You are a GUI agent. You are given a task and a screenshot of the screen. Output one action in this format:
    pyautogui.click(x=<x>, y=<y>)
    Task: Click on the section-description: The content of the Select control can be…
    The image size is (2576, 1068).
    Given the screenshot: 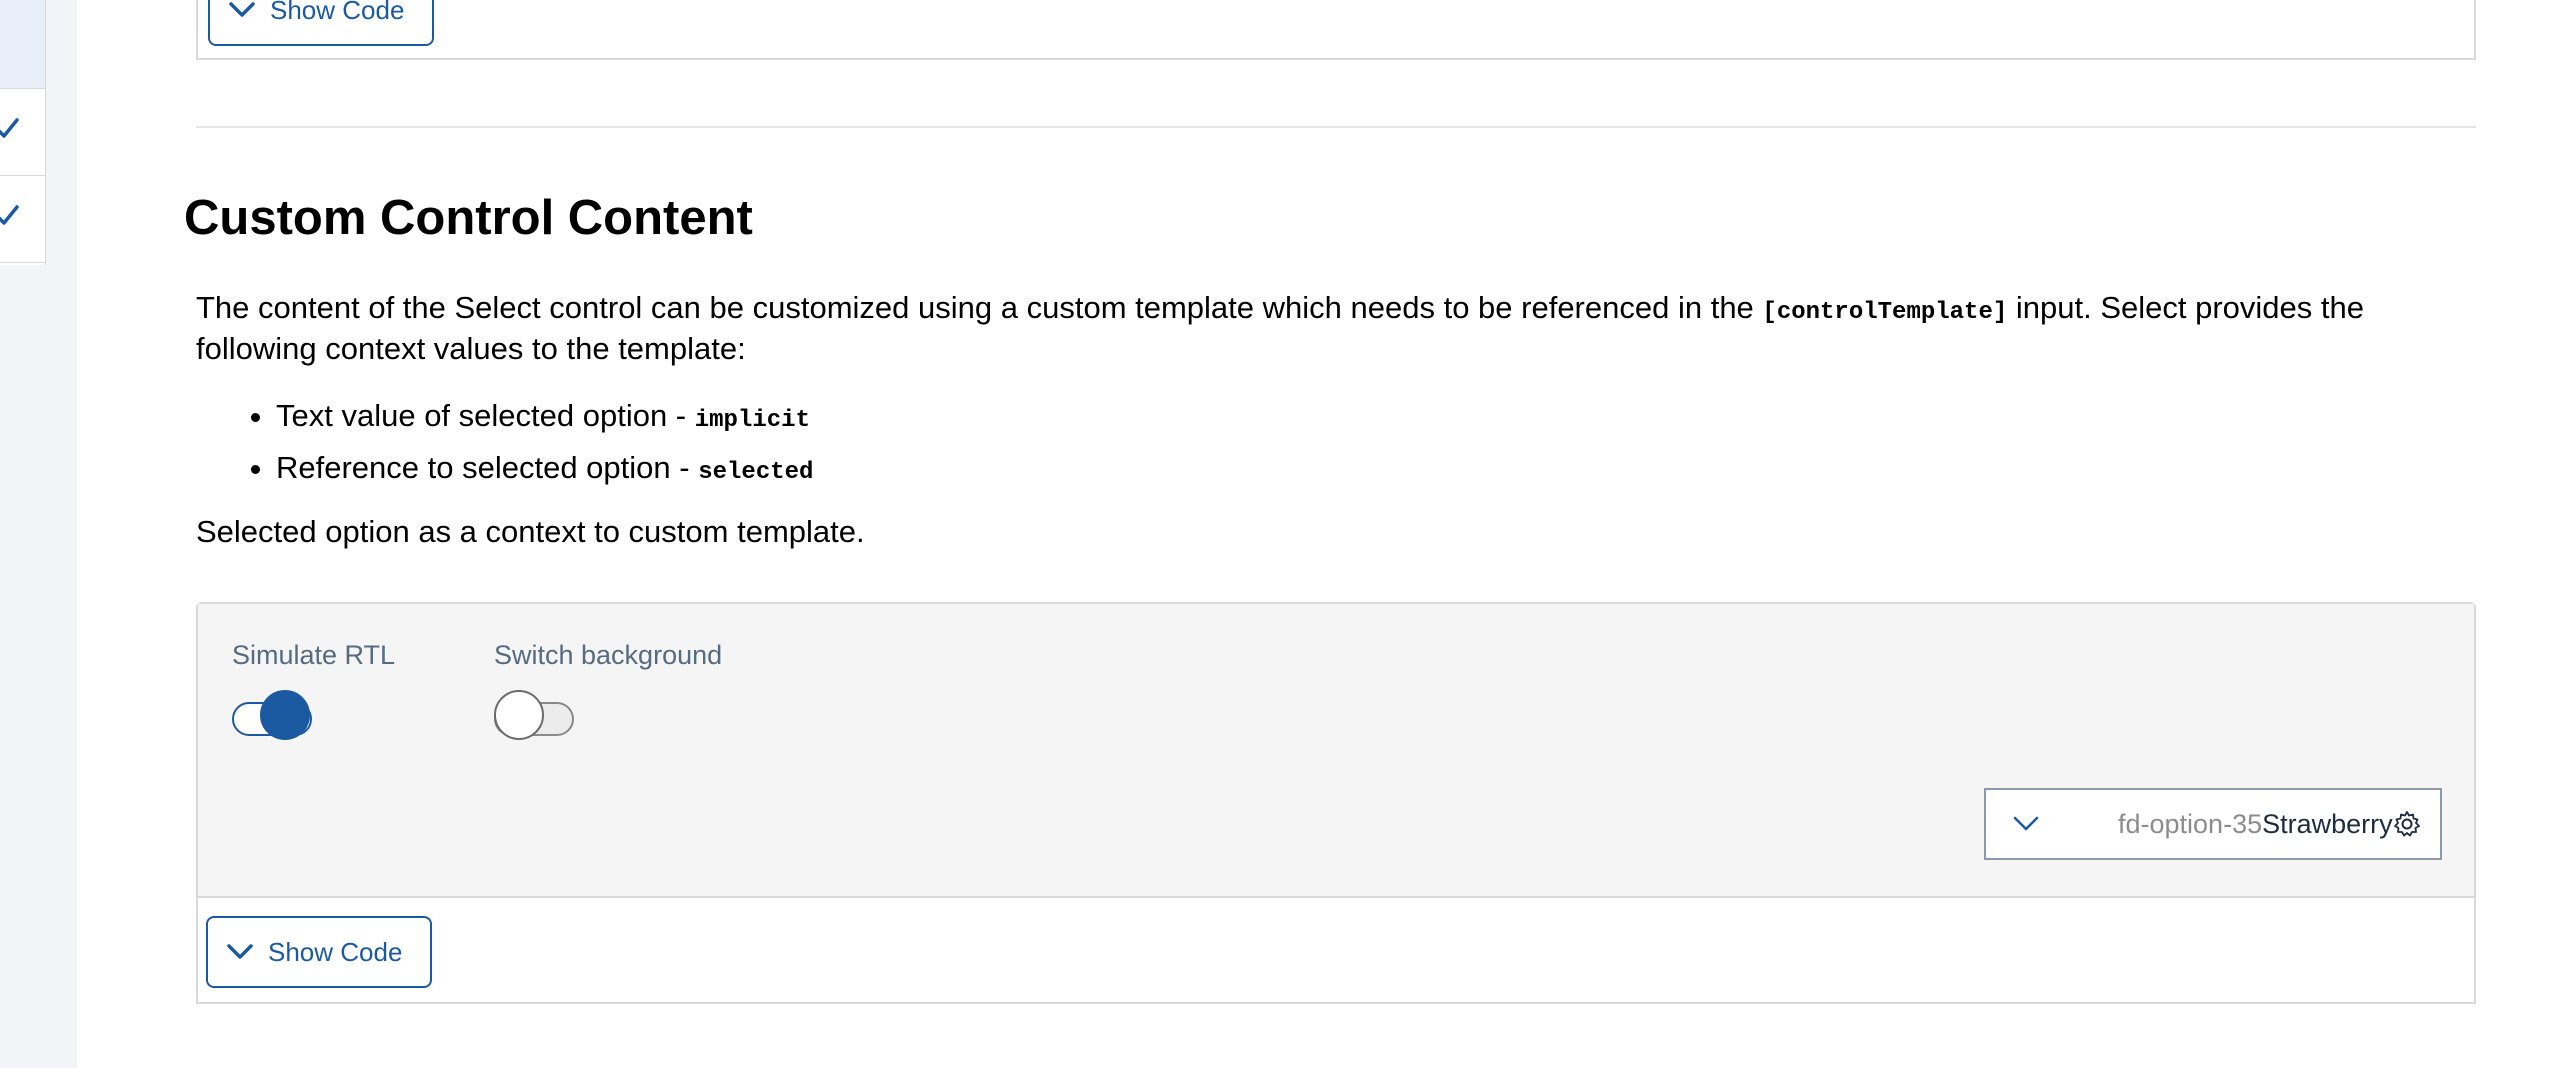 What is the action you would take?
    pyautogui.click(x=1326, y=328)
    